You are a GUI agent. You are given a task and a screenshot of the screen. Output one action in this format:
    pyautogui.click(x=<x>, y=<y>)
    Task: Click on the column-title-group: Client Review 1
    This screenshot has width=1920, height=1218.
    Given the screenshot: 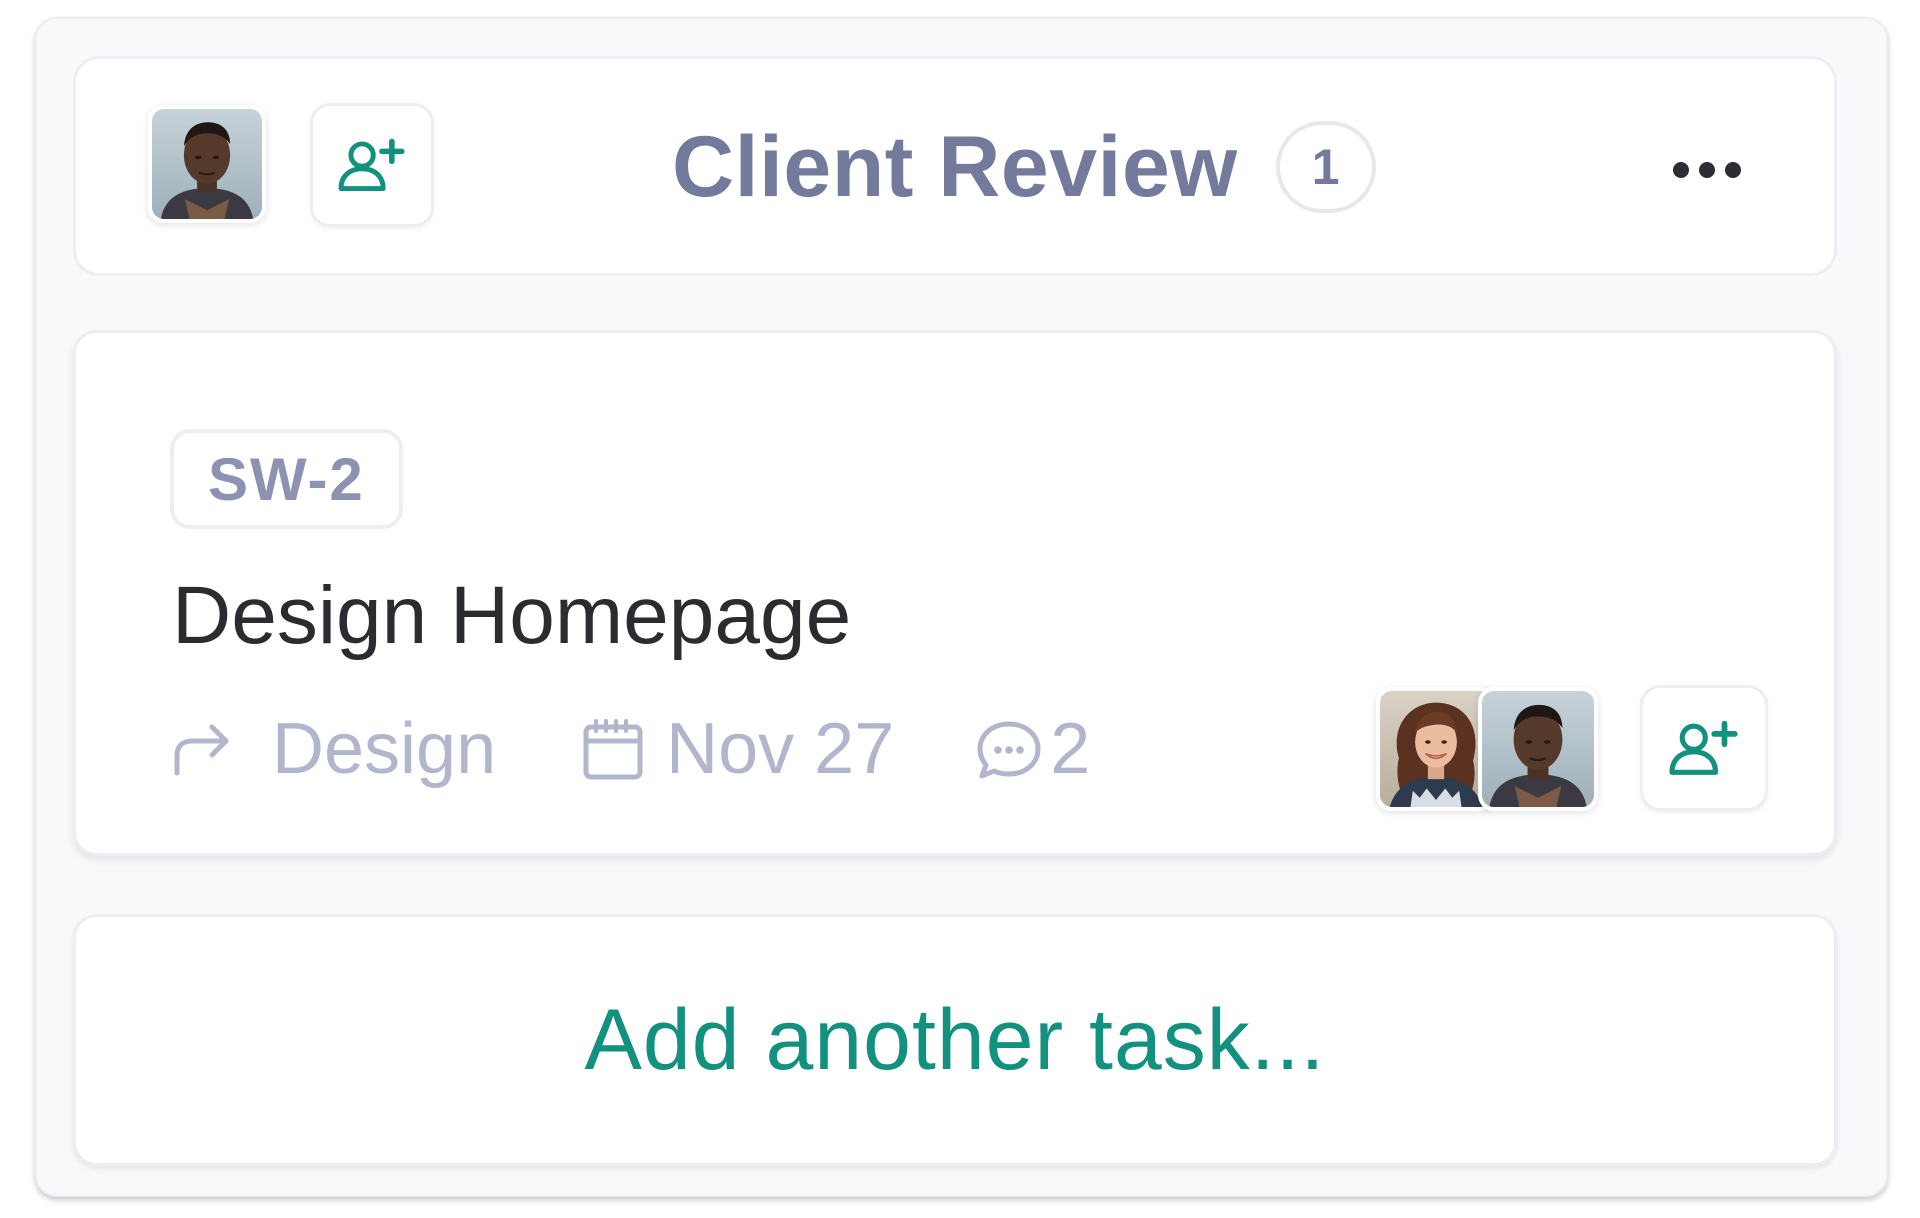 What is the action you would take?
    pyautogui.click(x=1024, y=167)
    